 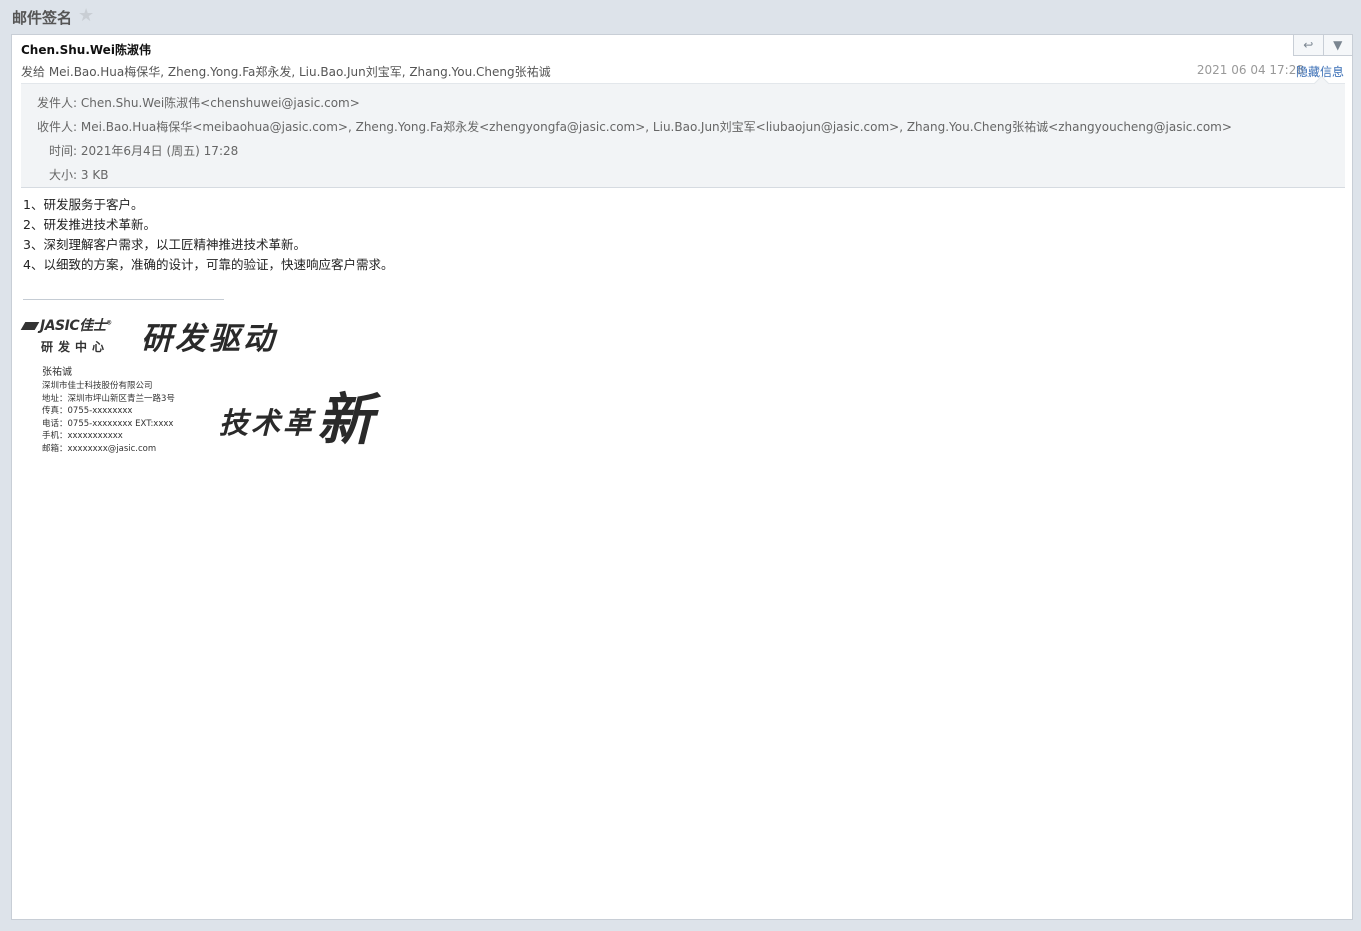 What do you see at coordinates (82, 436) in the screenshot?
I see `contact-mobile: 手机：xxxxxxxxxxx` at bounding box center [82, 436].